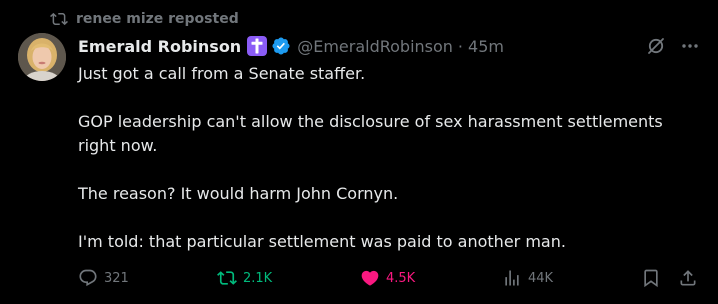 This screenshot has height=304, width=718. What do you see at coordinates (512, 278) in the screenshot?
I see `views-icon` at bounding box center [512, 278].